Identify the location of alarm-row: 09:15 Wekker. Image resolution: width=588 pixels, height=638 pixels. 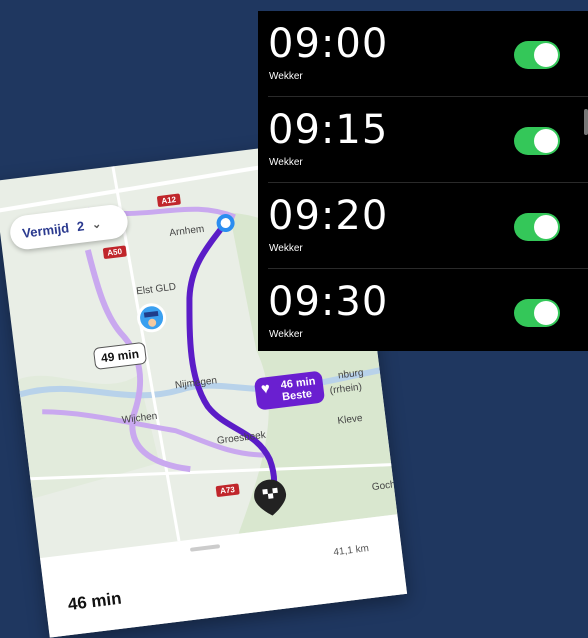
(423, 140).